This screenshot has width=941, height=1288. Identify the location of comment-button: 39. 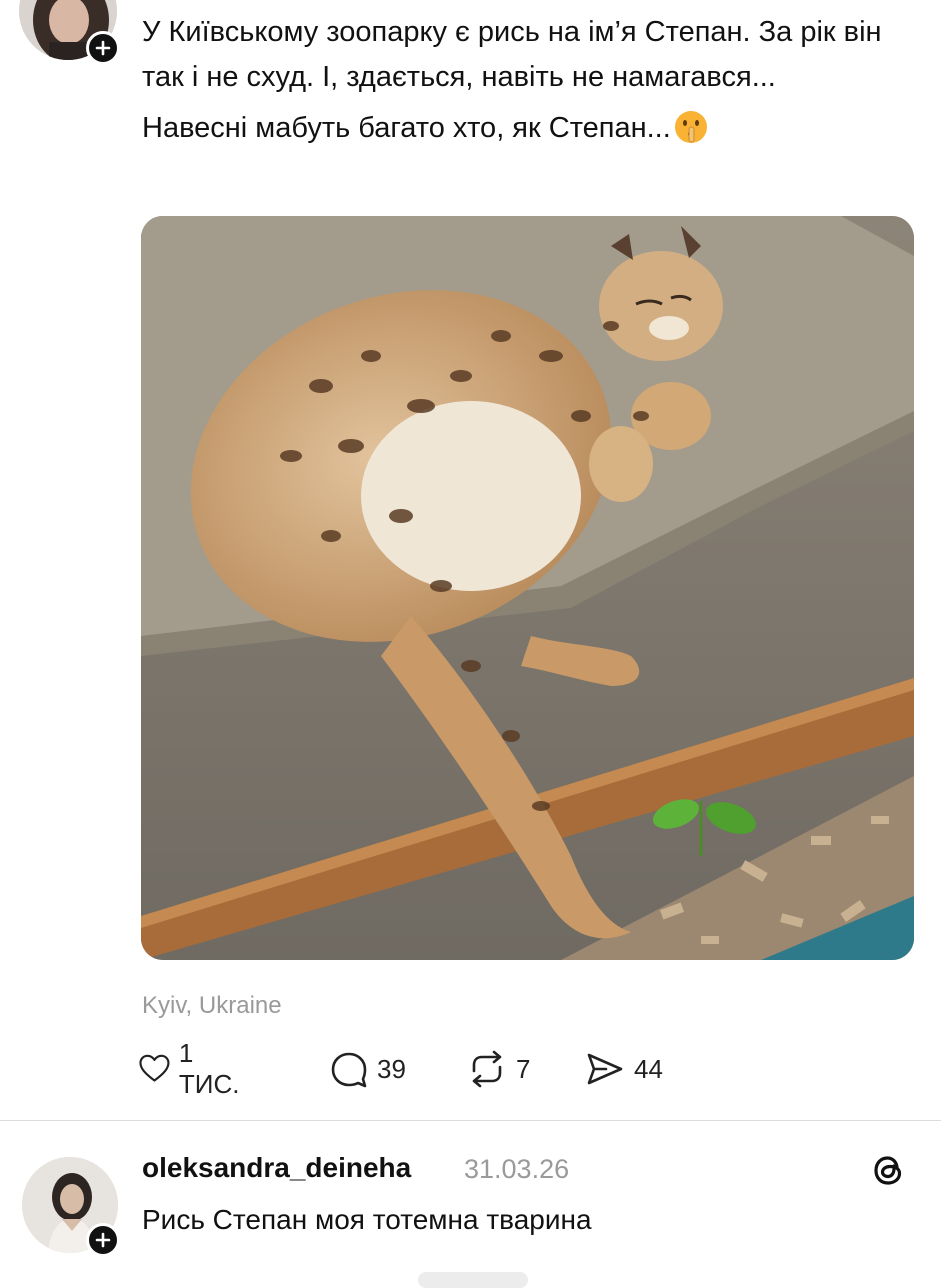
(367, 1069).